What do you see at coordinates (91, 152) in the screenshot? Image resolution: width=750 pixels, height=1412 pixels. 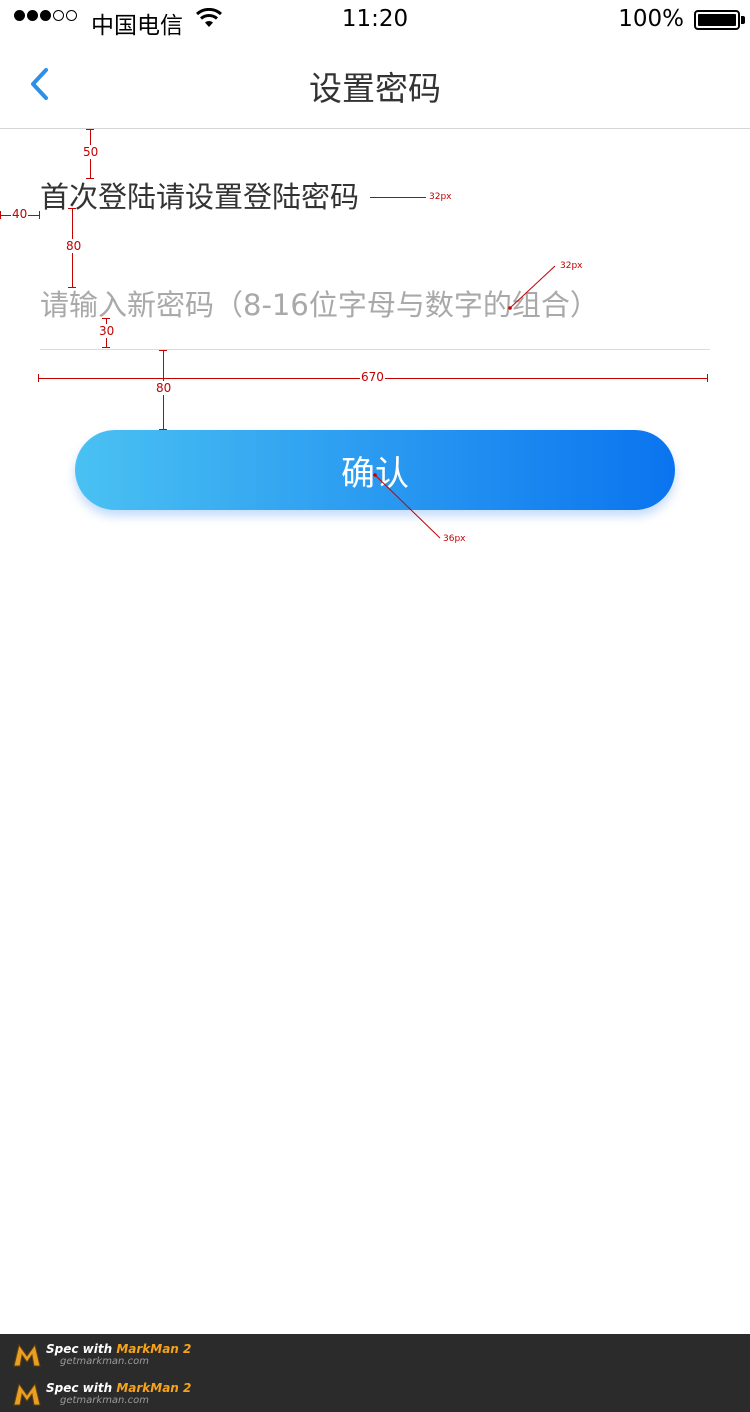 I see `annotation-top-gap: 50` at bounding box center [91, 152].